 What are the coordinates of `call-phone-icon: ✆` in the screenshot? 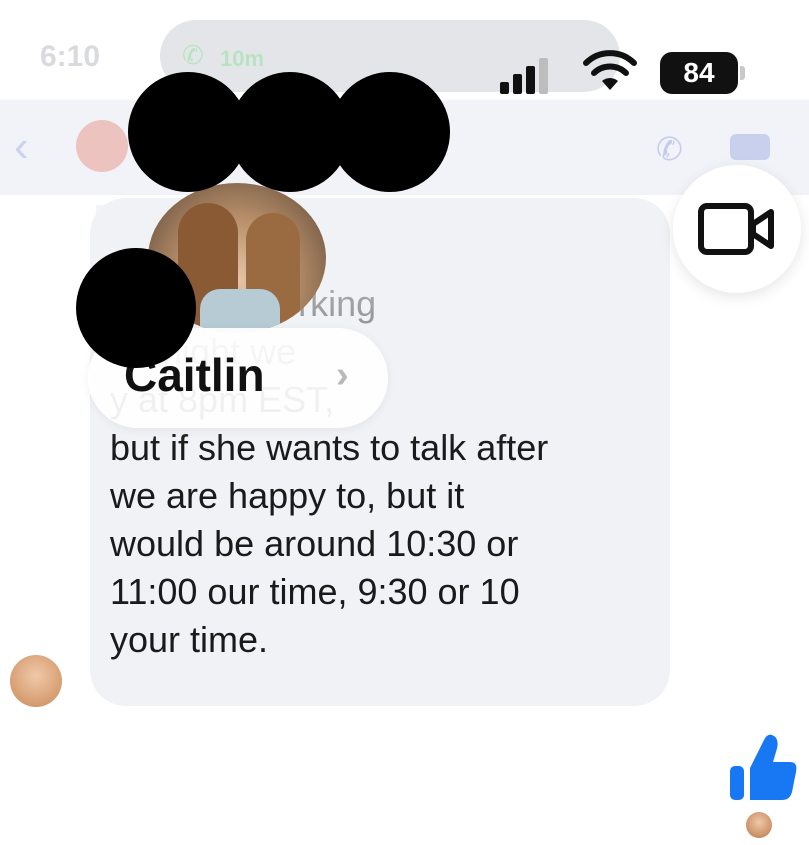 It's located at (193, 55).